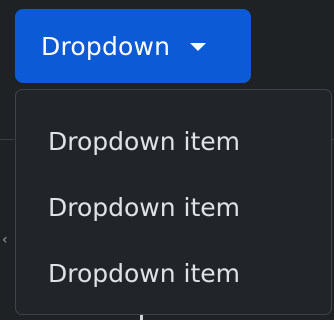  Describe the element at coordinates (198, 47) in the screenshot. I see `caret-down-icon` at that location.